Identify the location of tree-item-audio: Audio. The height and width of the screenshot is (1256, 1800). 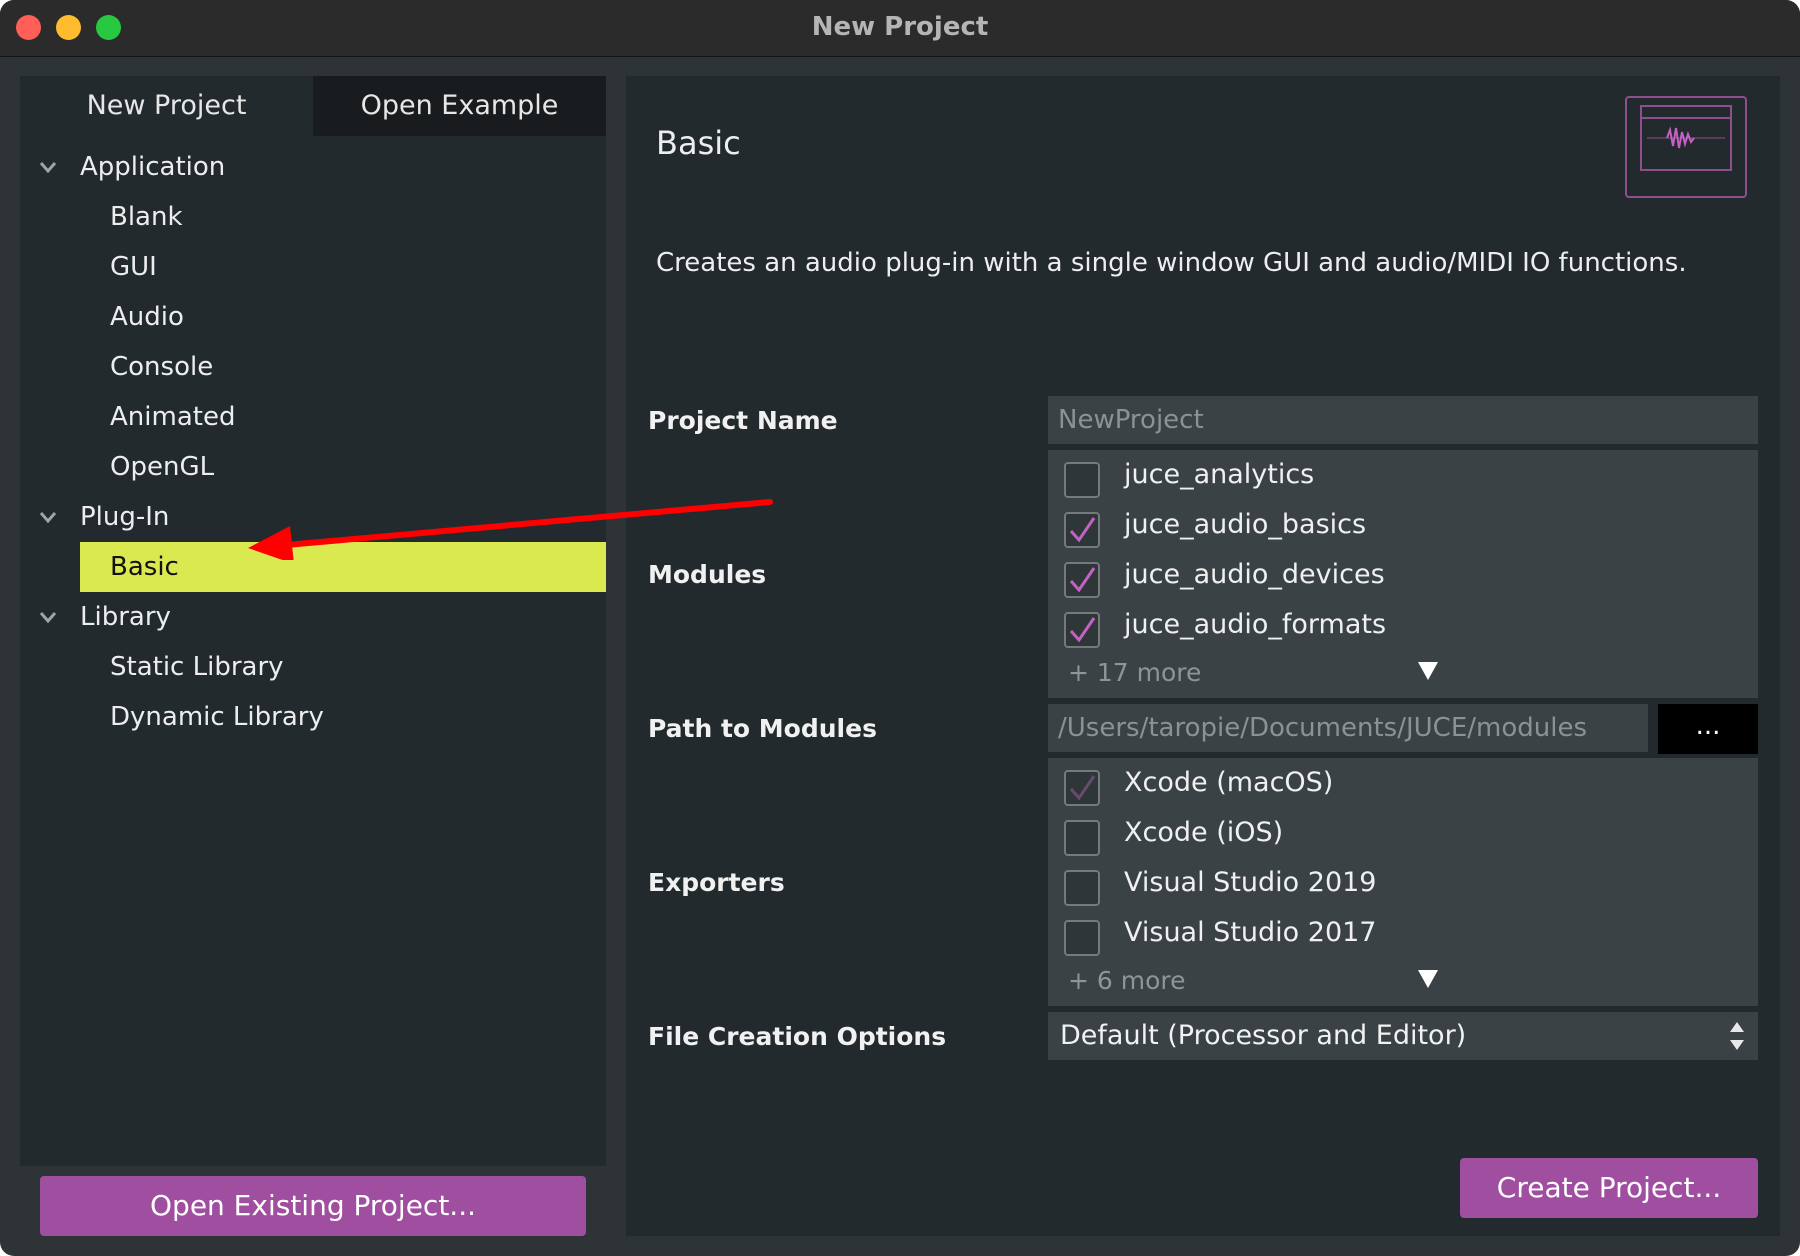
(343, 317).